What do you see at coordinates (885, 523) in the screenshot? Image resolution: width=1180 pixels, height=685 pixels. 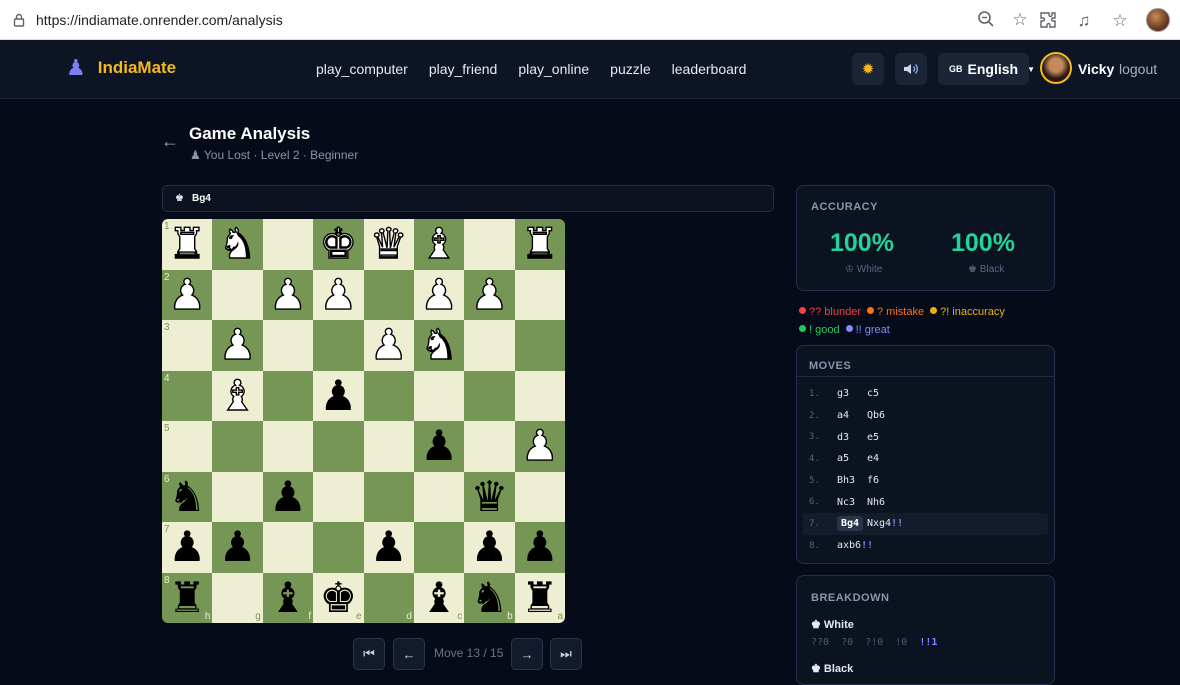 I see `black-move: Nxg4!!` at bounding box center [885, 523].